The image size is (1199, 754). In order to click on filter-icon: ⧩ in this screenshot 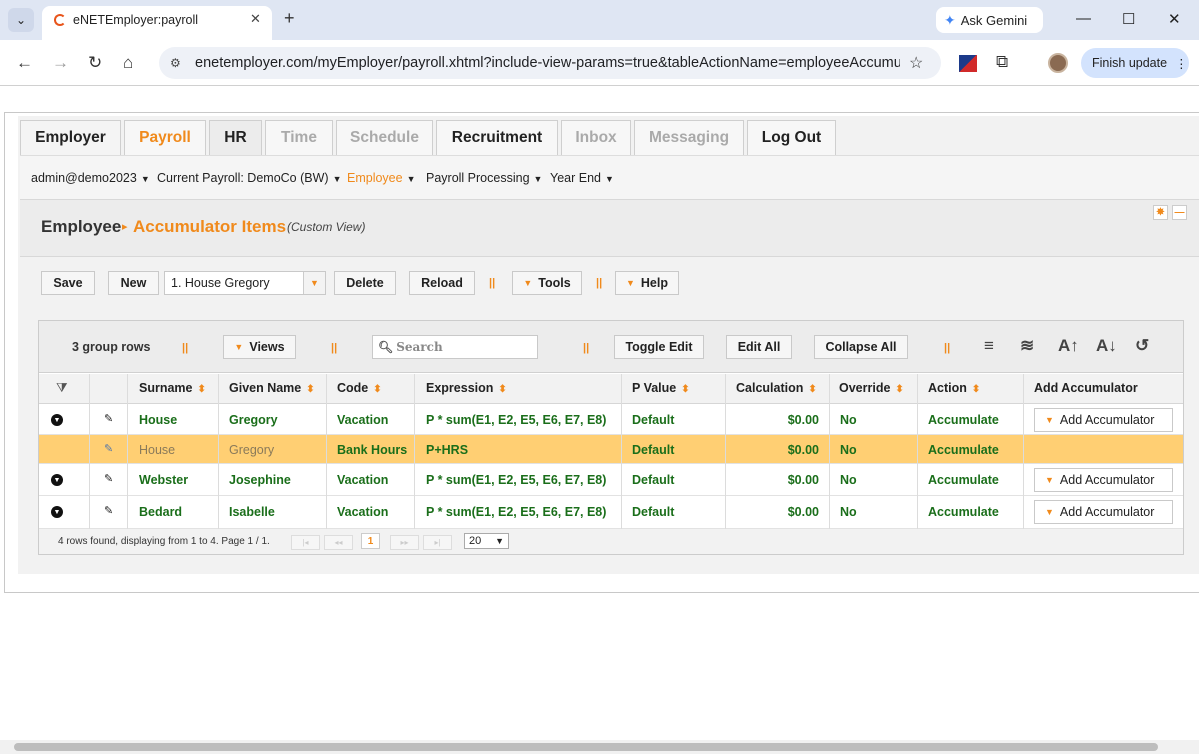, I will do `click(62, 388)`.